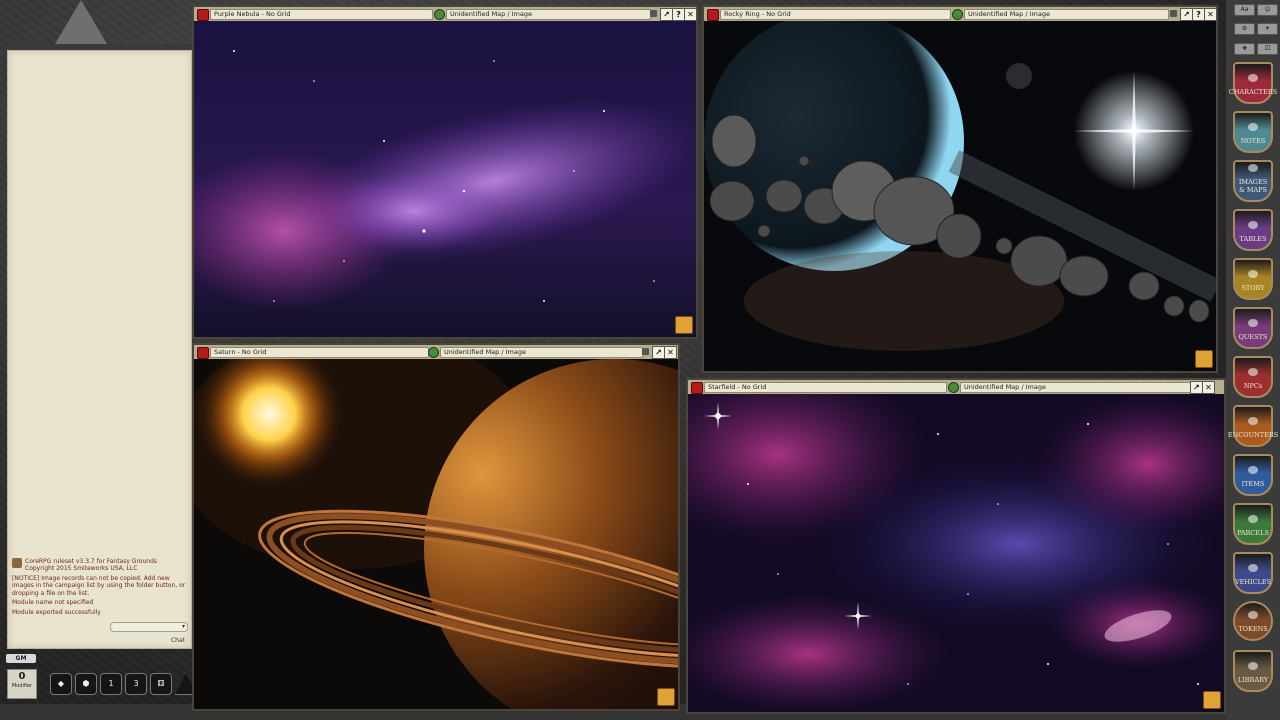 This screenshot has height=720, width=1280. Describe the element at coordinates (1253, 377) in the screenshot. I see `sidebar-button-npcs: NPCs` at that location.